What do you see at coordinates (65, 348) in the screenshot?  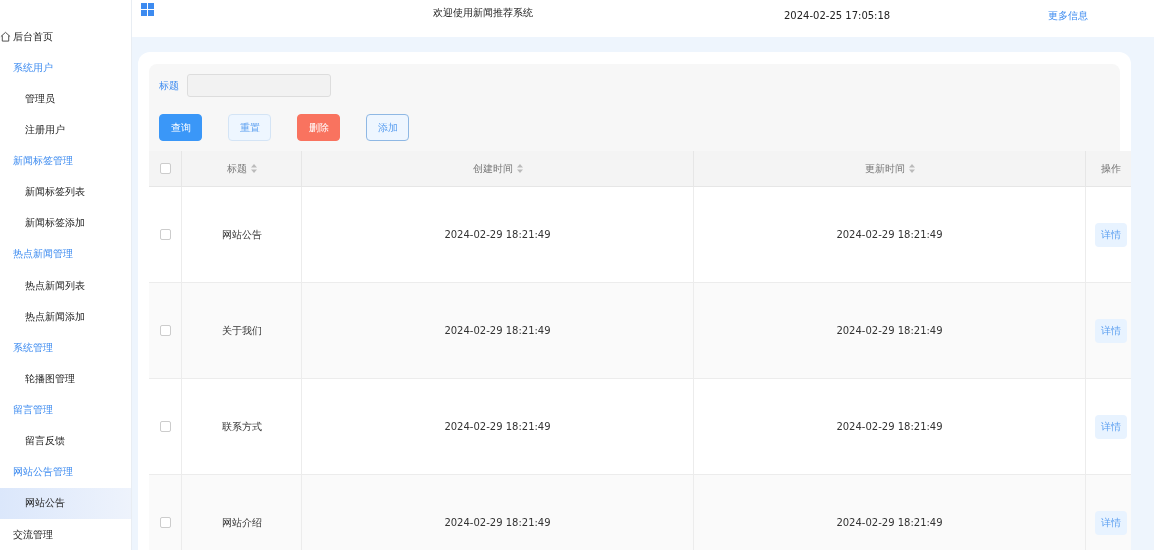 I see `sidebar-group: 系统管理` at bounding box center [65, 348].